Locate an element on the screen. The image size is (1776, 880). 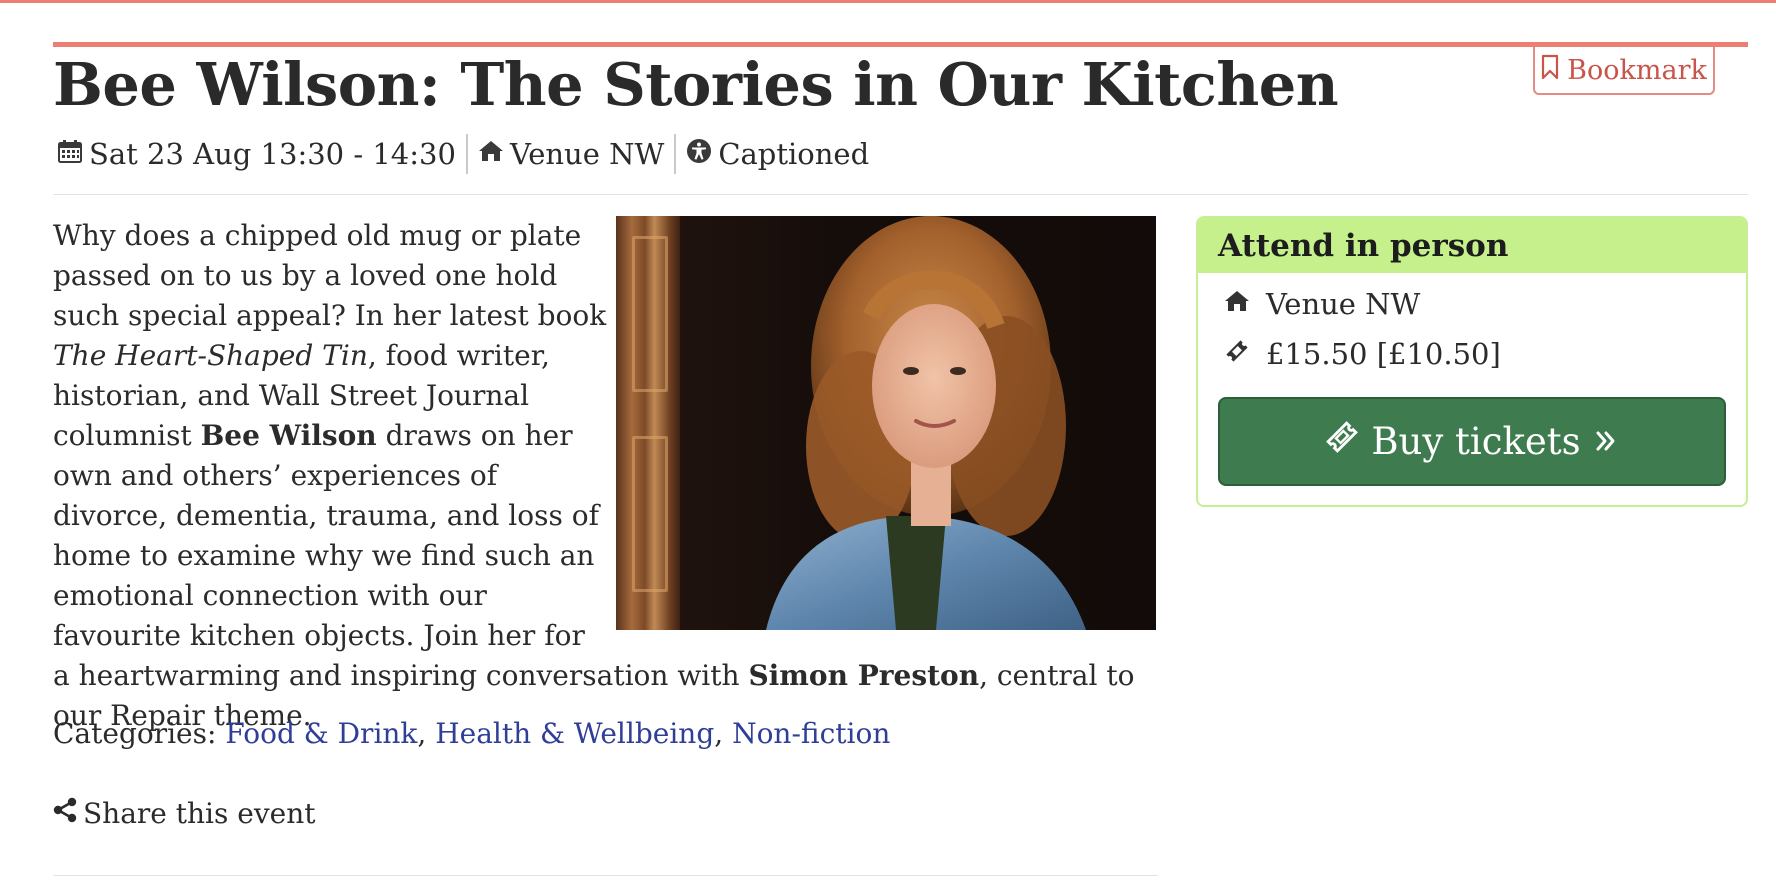
bookmark-button: Bookmark is located at coordinates (1624, 71).